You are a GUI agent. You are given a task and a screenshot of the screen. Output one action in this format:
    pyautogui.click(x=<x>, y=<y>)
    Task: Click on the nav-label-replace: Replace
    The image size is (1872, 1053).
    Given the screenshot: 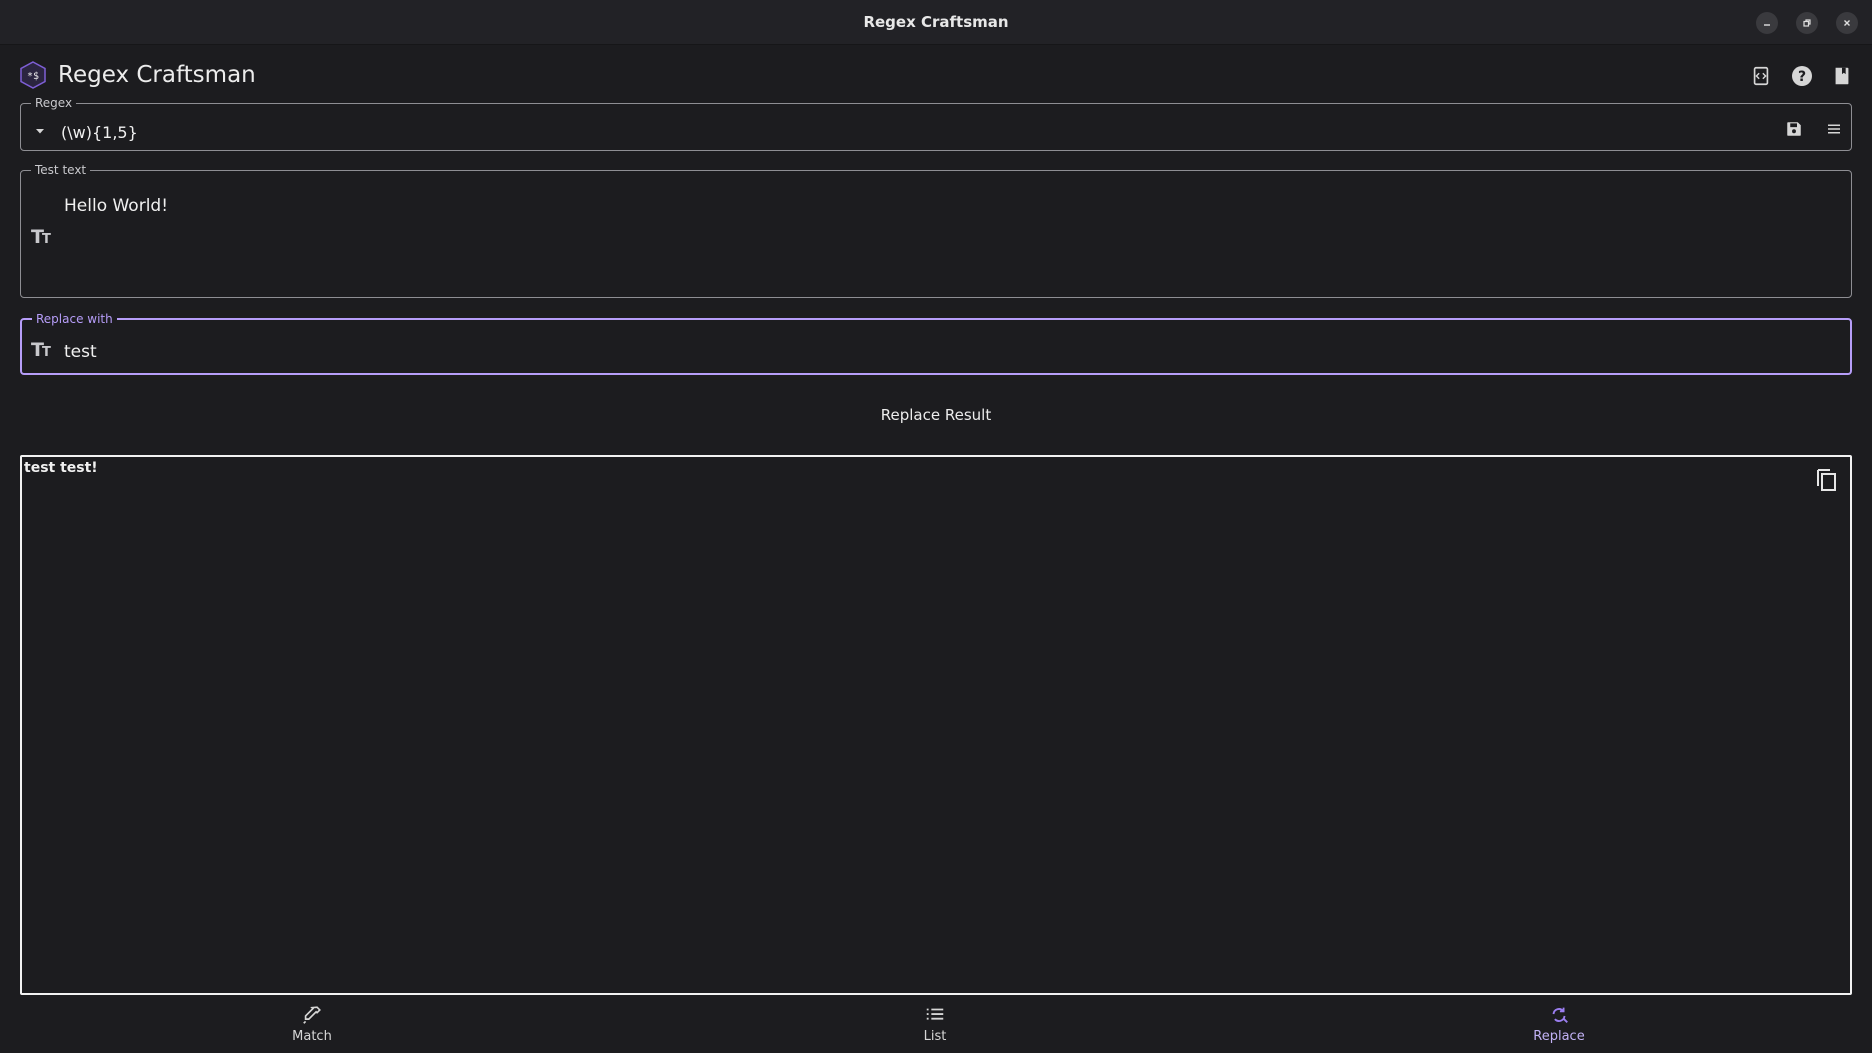 What is the action you would take?
    pyautogui.click(x=1559, y=1036)
    